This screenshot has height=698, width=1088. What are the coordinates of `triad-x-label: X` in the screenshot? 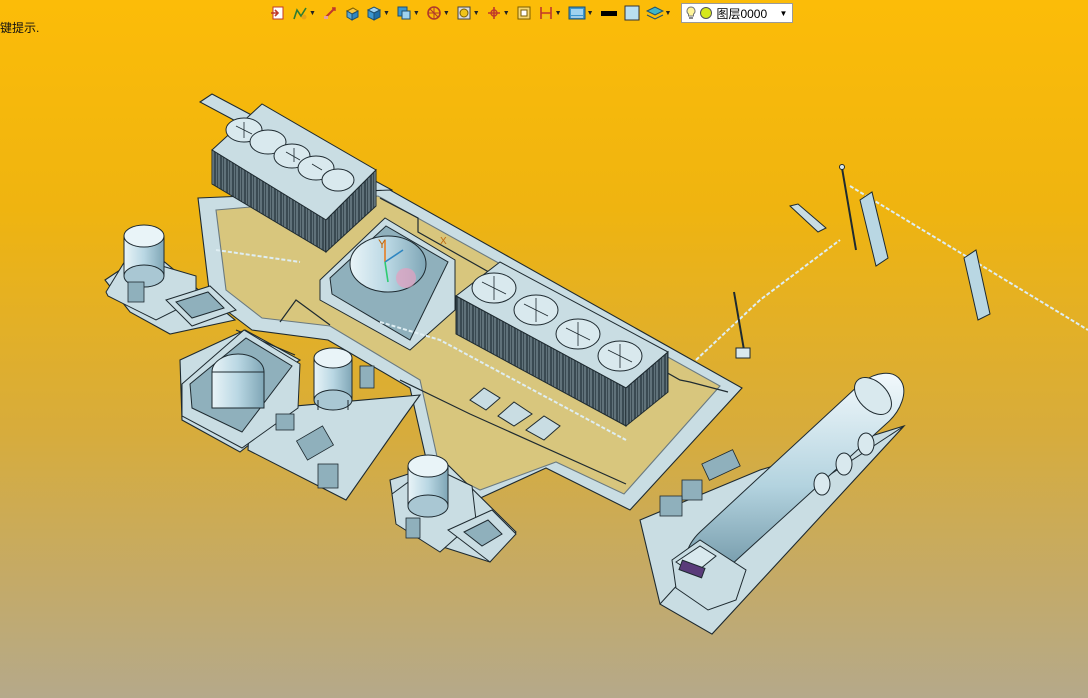 It's located at (443, 241).